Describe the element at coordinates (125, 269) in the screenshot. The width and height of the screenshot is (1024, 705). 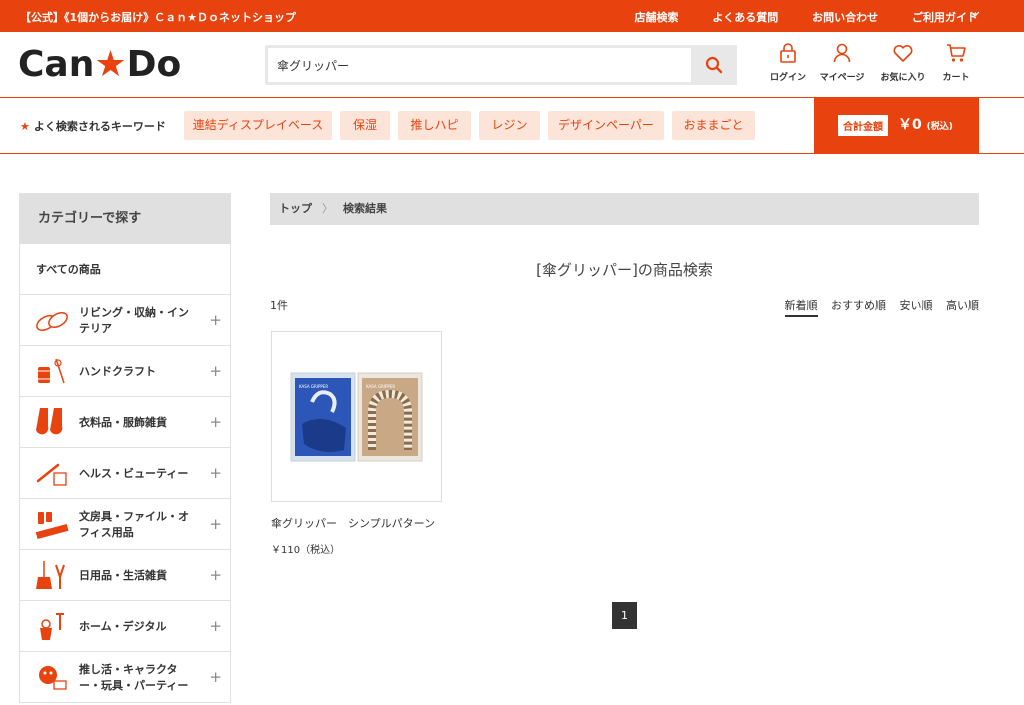
I see `sidebar-item-all: すべての商品` at that location.